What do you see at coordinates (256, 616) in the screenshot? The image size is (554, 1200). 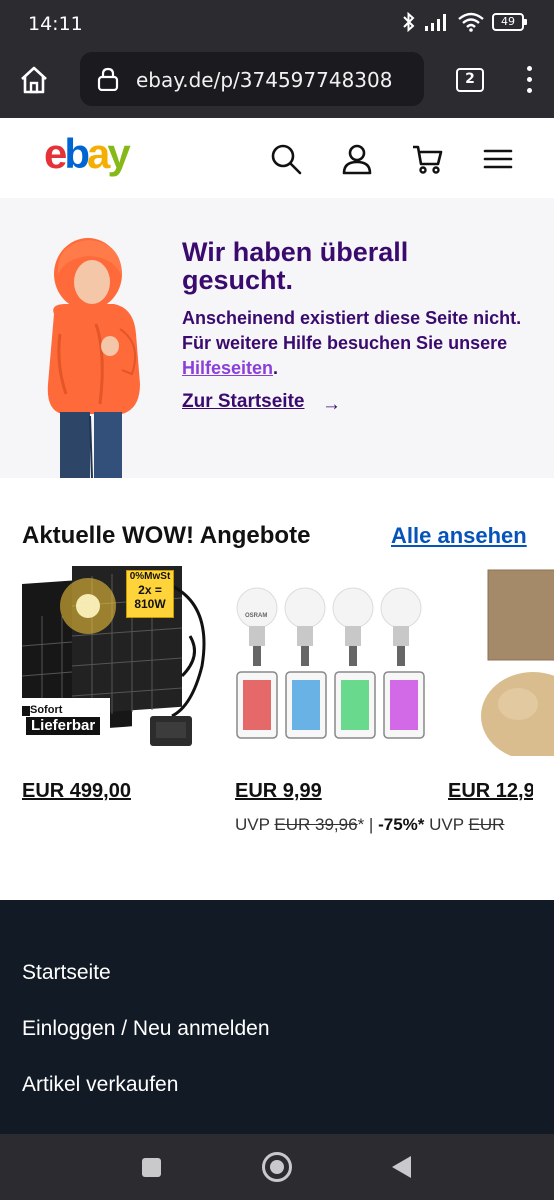 I see `brand-label: OSRAM` at bounding box center [256, 616].